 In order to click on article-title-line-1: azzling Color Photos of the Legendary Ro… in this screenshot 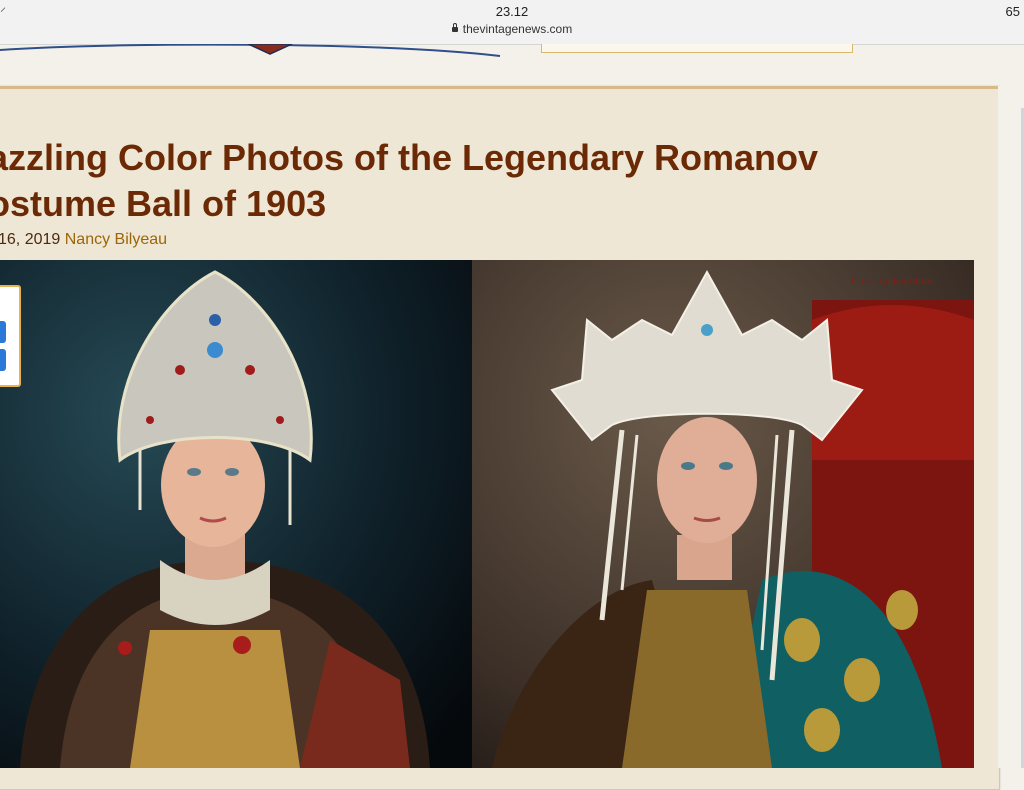, I will do `click(409, 157)`.